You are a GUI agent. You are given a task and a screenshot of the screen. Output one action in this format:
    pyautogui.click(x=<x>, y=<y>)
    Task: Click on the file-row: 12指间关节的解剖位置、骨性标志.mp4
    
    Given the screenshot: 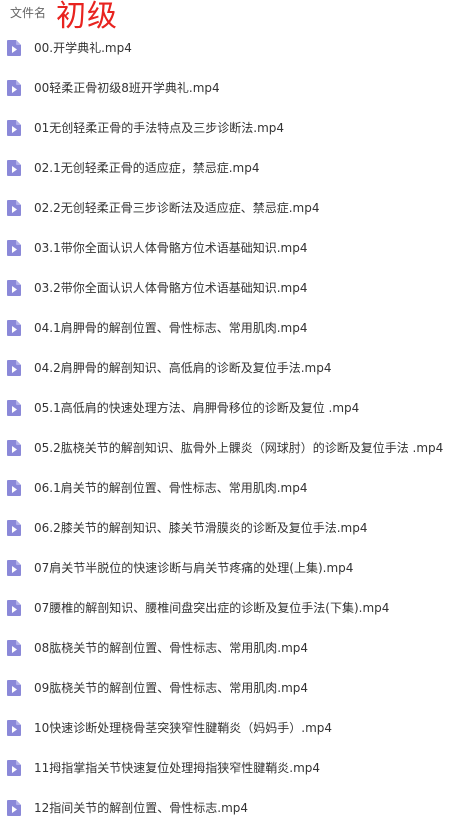 What is the action you would take?
    pyautogui.click(x=227, y=808)
    